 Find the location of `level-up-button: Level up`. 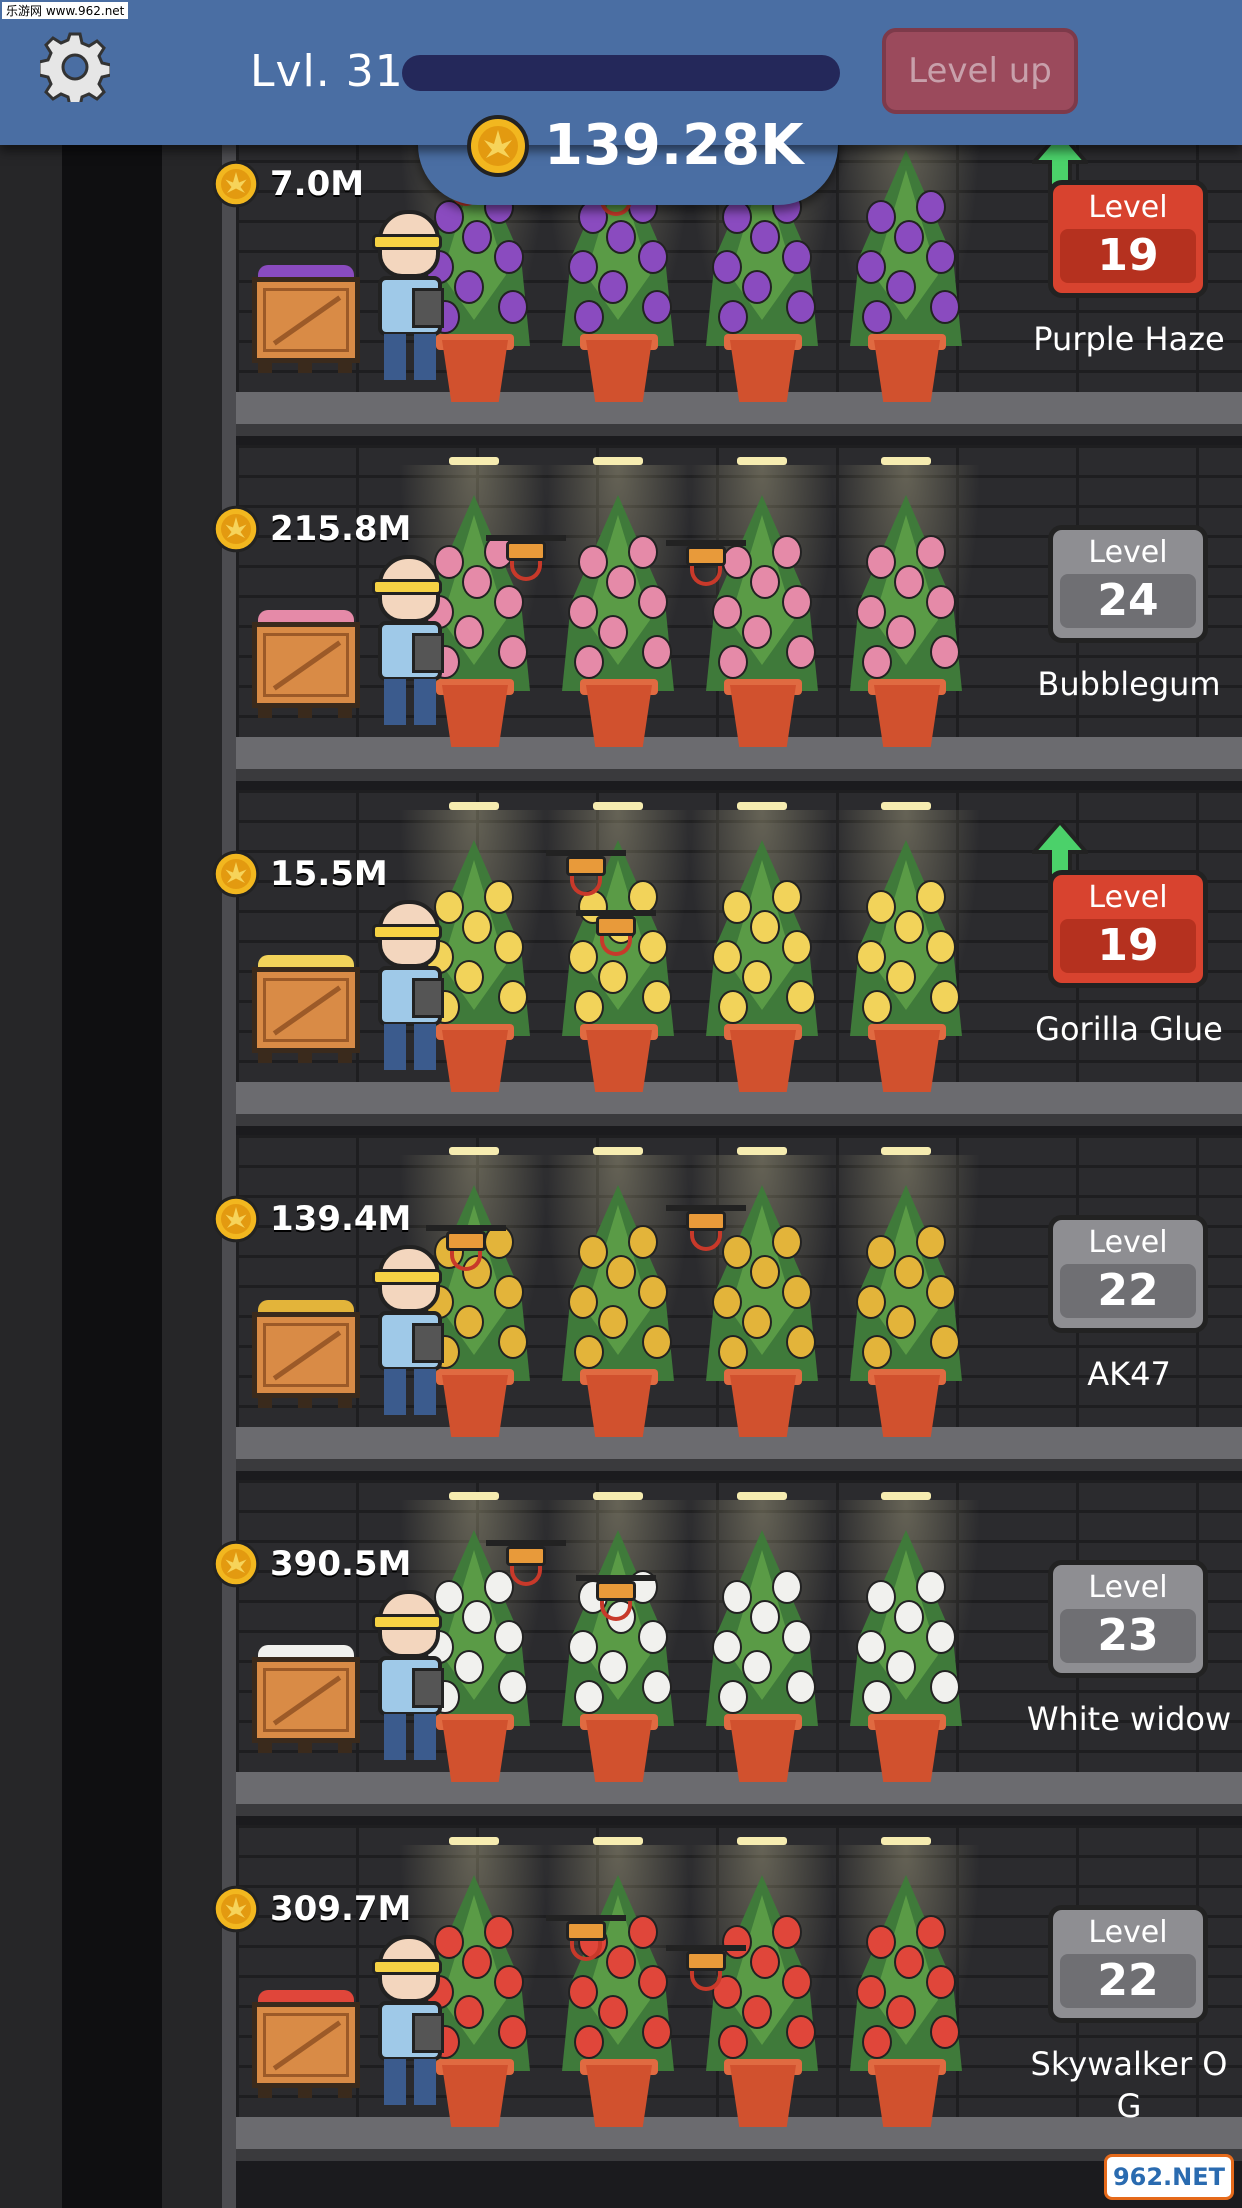

level-up-button: Level up is located at coordinates (980, 71).